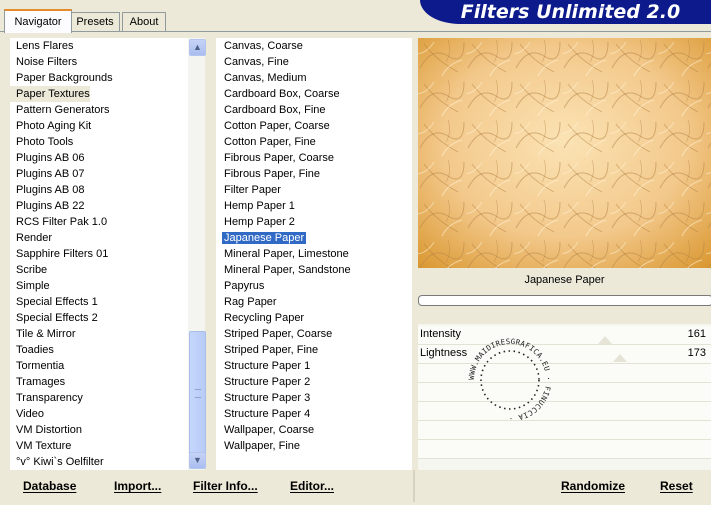 The height and width of the screenshot is (505, 711). I want to click on filter-item-label: Structure Paper 2, so click(267, 382).